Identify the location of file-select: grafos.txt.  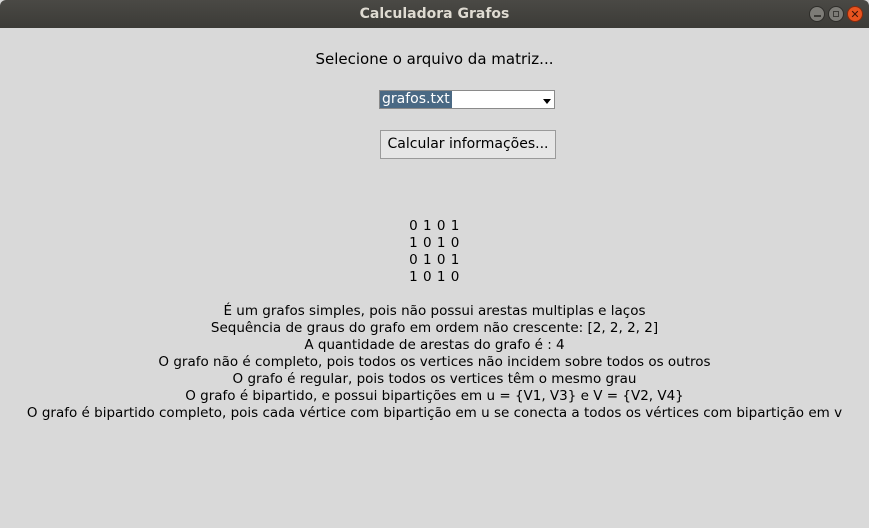
(467, 99).